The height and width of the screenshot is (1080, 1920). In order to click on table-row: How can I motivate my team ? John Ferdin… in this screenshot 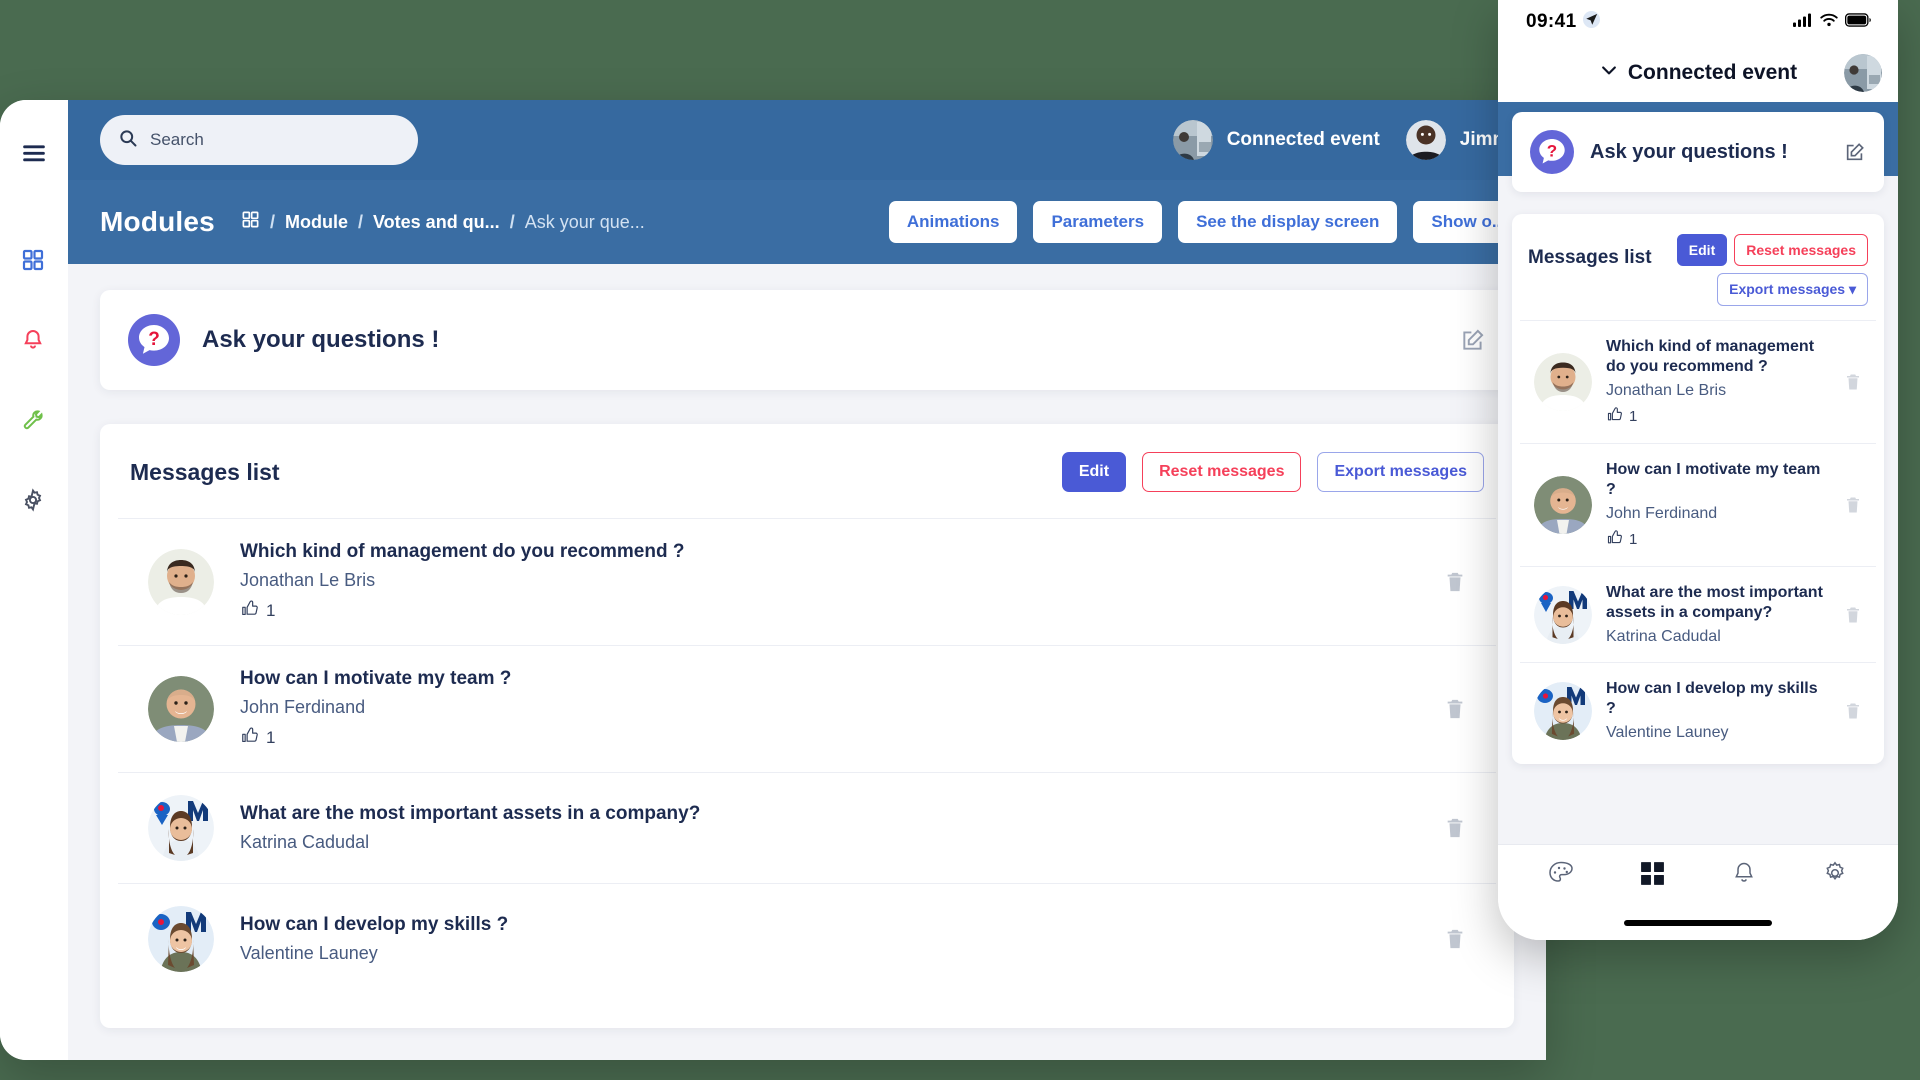, I will do `click(807, 708)`.